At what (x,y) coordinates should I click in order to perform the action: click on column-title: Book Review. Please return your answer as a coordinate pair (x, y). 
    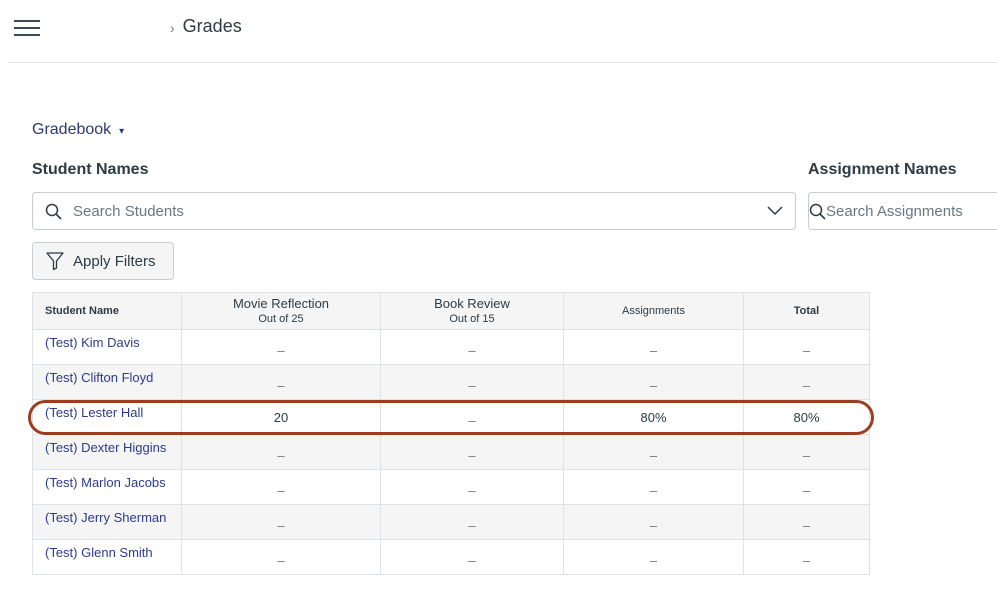
    Looking at the image, I should click on (472, 303).